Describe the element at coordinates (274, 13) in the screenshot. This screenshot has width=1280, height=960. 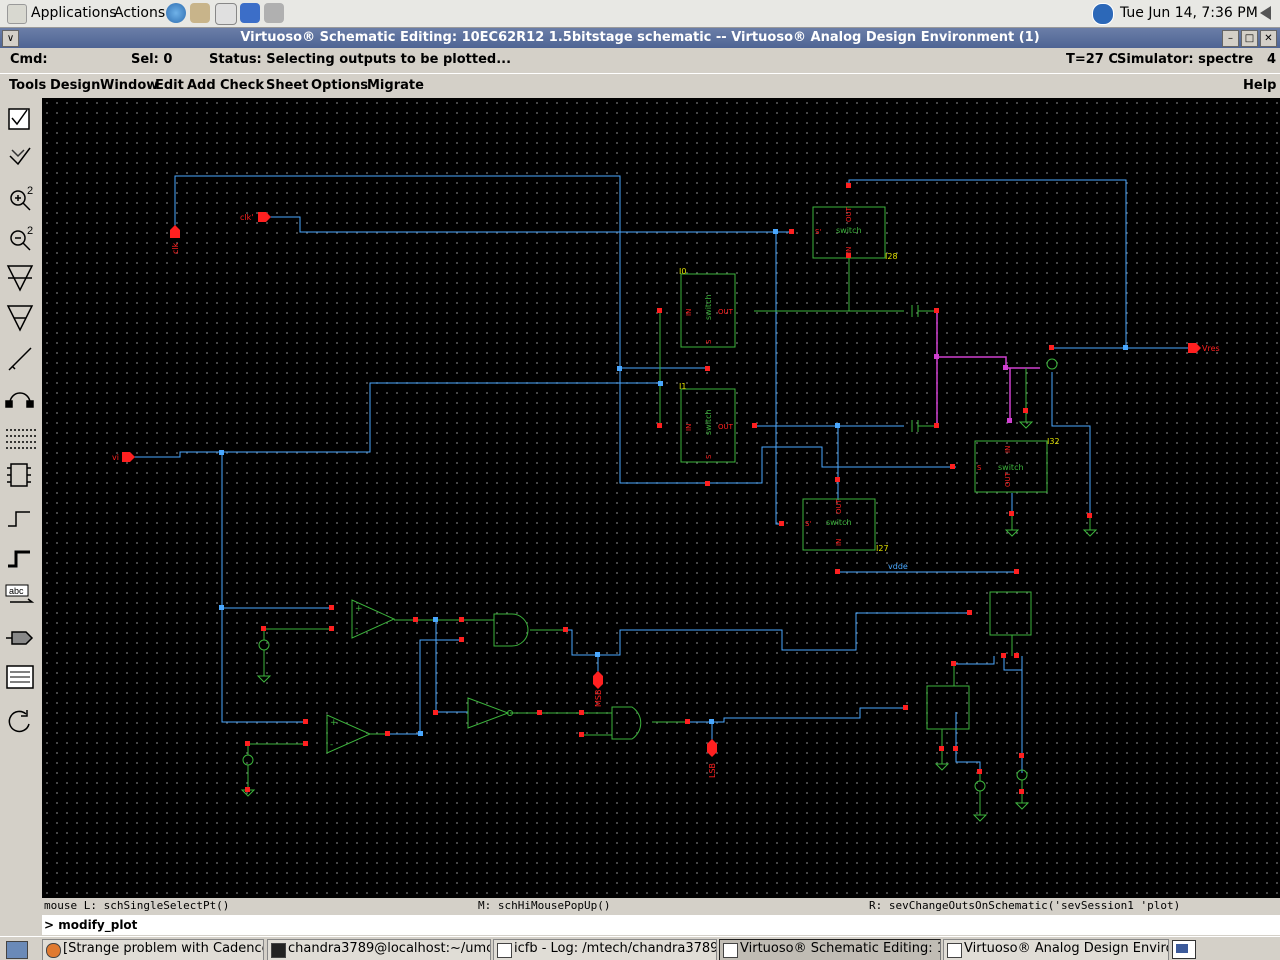
I see `print-icon` at that location.